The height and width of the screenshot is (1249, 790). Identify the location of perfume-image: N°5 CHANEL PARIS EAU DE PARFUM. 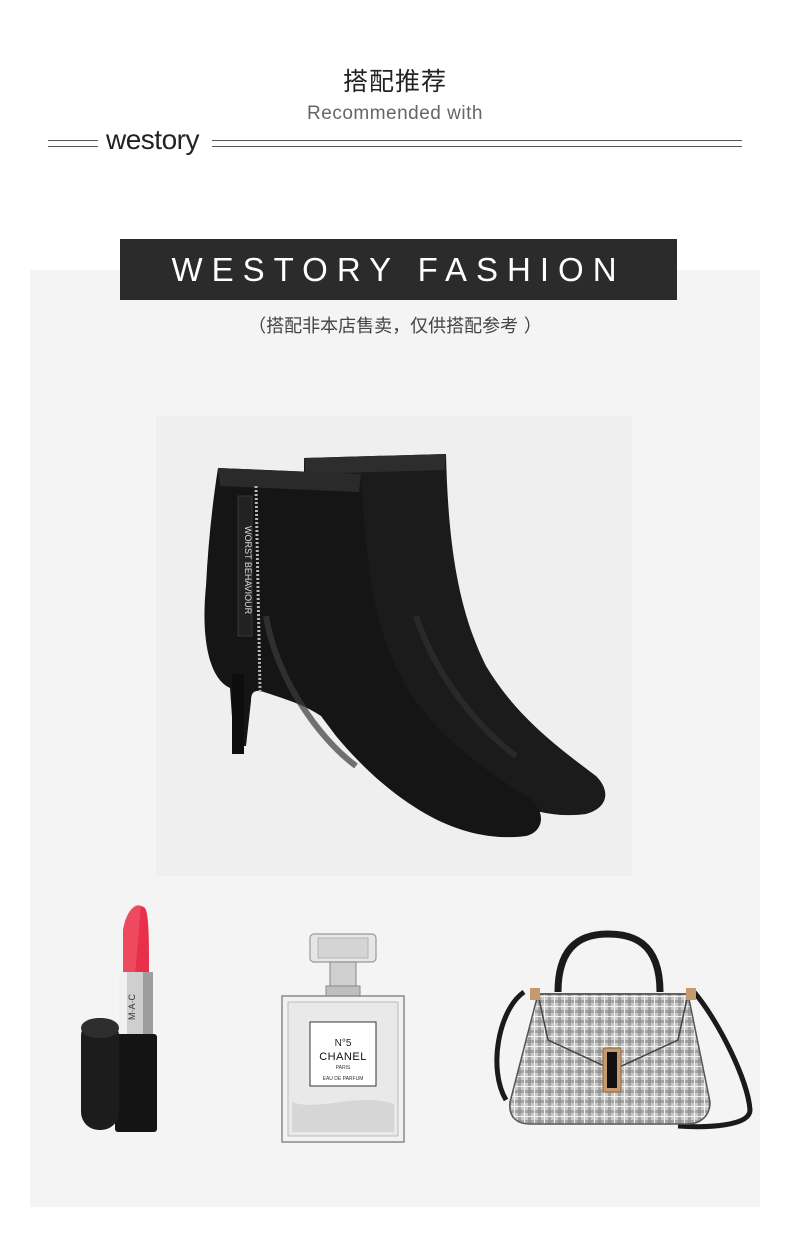
(343, 1038).